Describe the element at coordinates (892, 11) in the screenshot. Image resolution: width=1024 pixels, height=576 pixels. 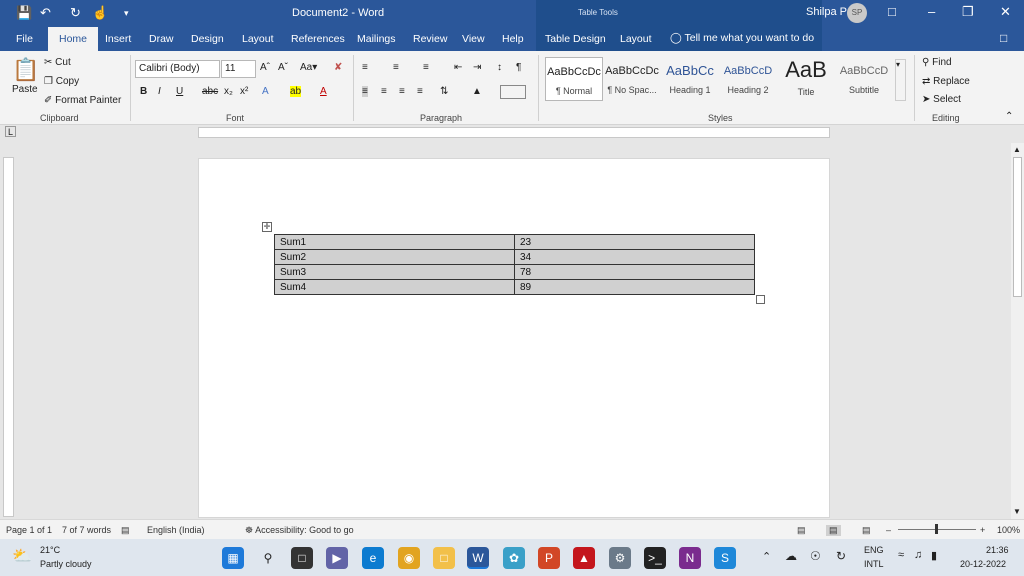
I see `ribbon-display-icon: □` at that location.